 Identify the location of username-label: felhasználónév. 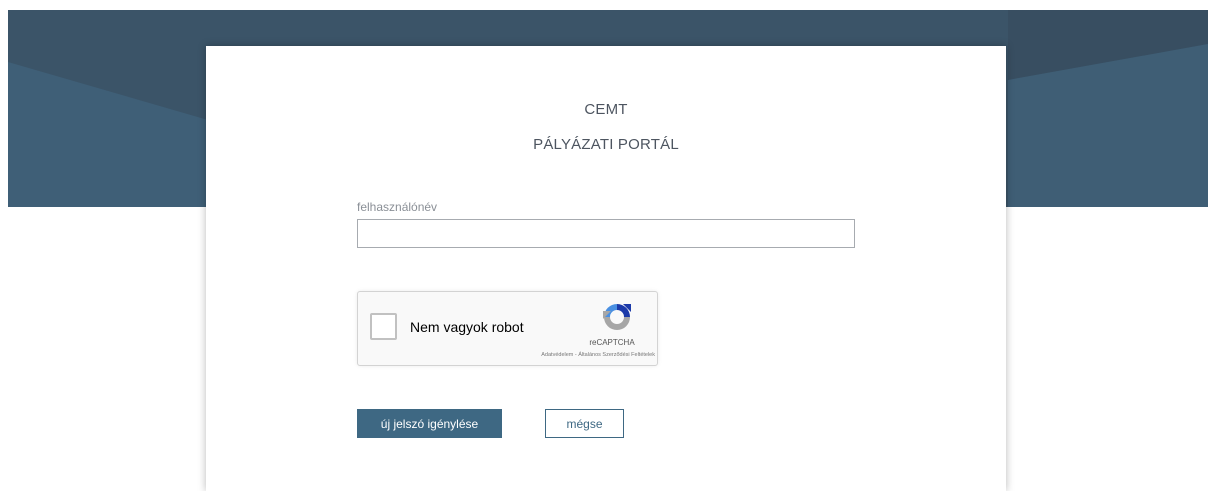
(397, 207).